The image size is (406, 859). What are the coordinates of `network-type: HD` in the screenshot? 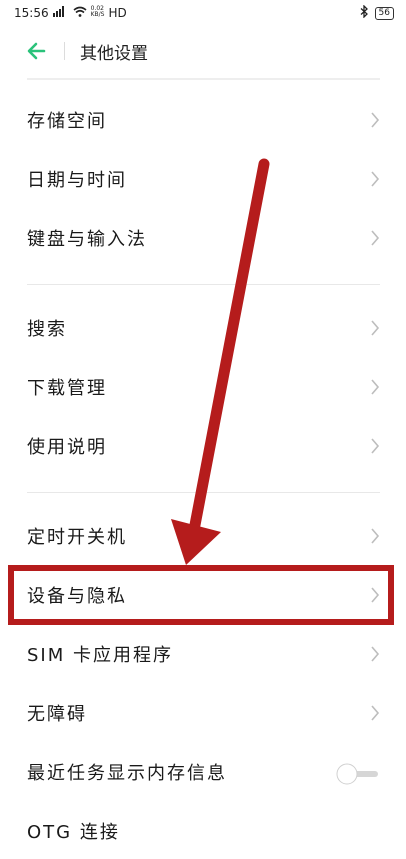 It's located at (117, 13).